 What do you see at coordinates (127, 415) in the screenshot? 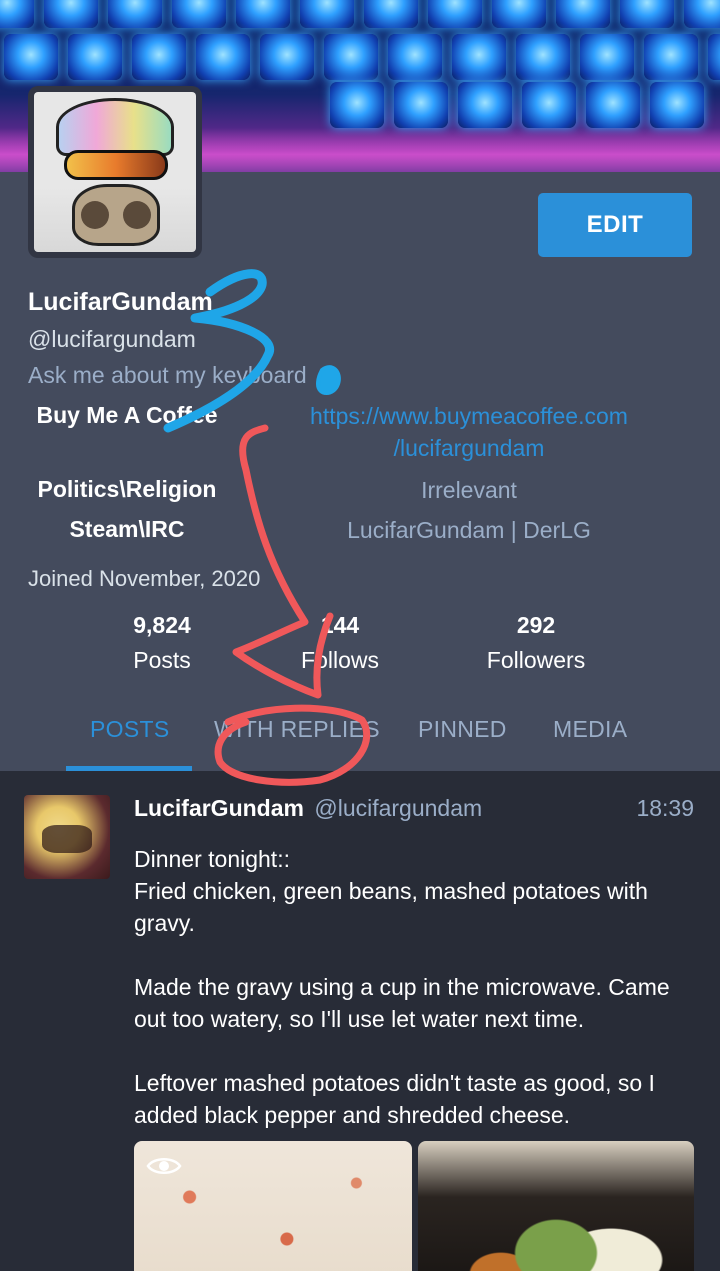
I see `profile-field-name: Buy Me A Coffee` at bounding box center [127, 415].